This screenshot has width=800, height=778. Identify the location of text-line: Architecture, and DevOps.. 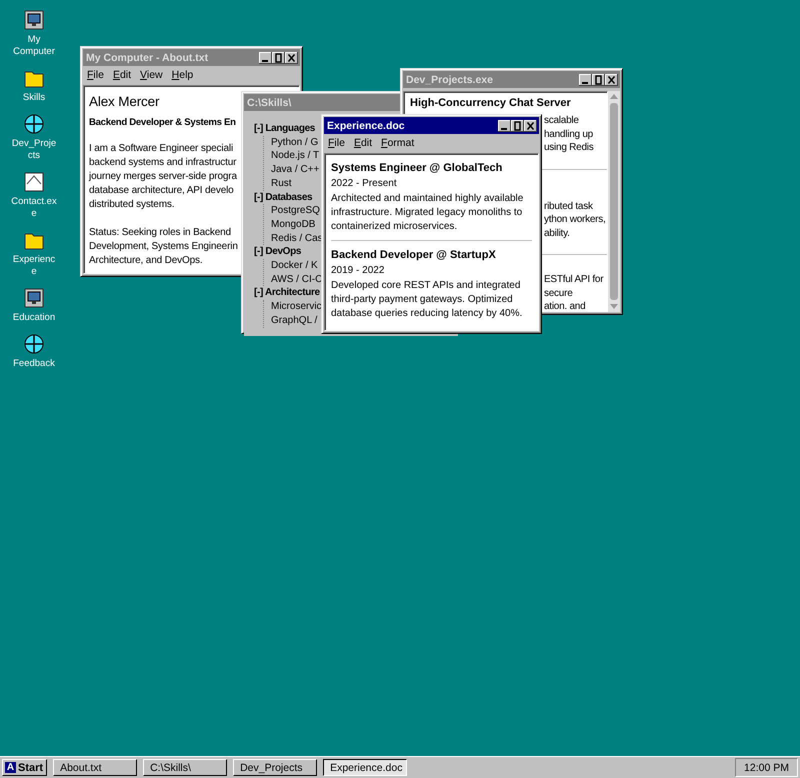
(146, 261).